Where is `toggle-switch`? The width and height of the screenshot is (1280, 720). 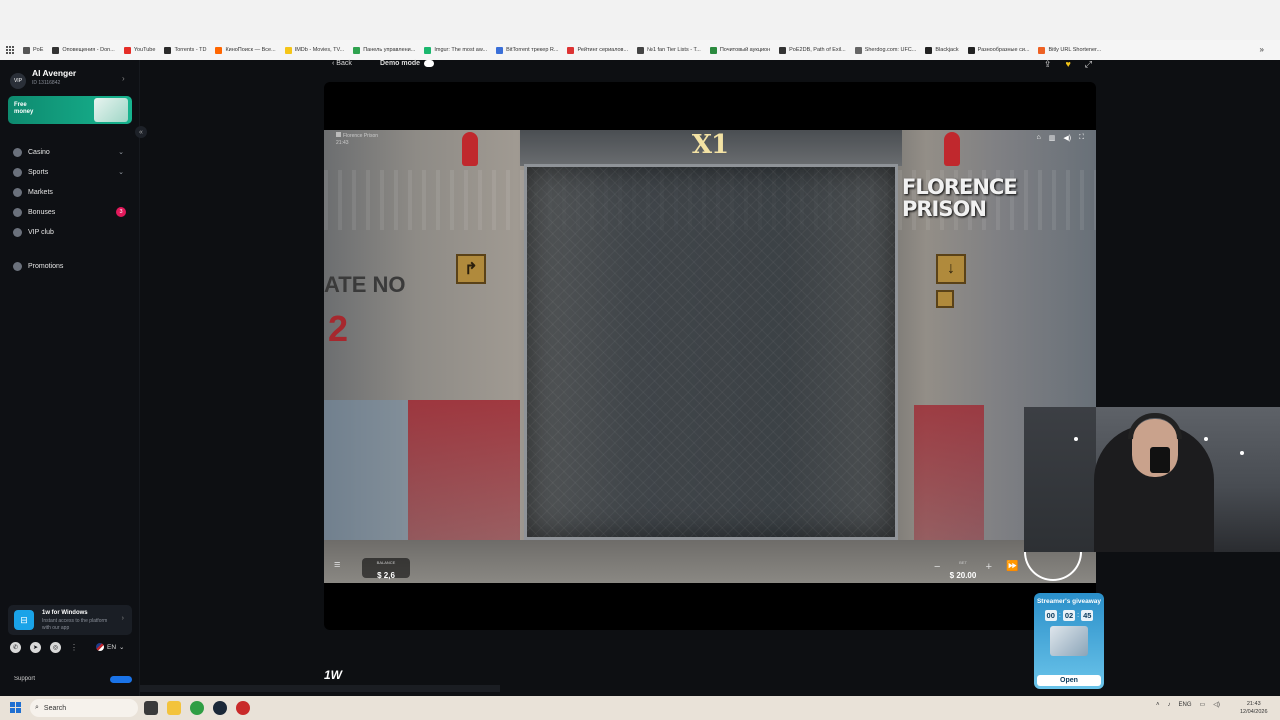
toggle-switch is located at coordinates (429, 63).